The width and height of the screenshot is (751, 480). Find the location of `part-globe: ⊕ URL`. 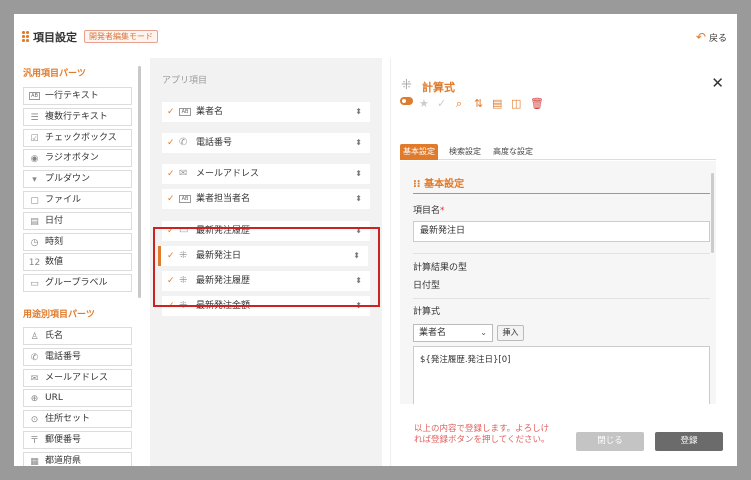

part-globe: ⊕ URL is located at coordinates (77, 398).